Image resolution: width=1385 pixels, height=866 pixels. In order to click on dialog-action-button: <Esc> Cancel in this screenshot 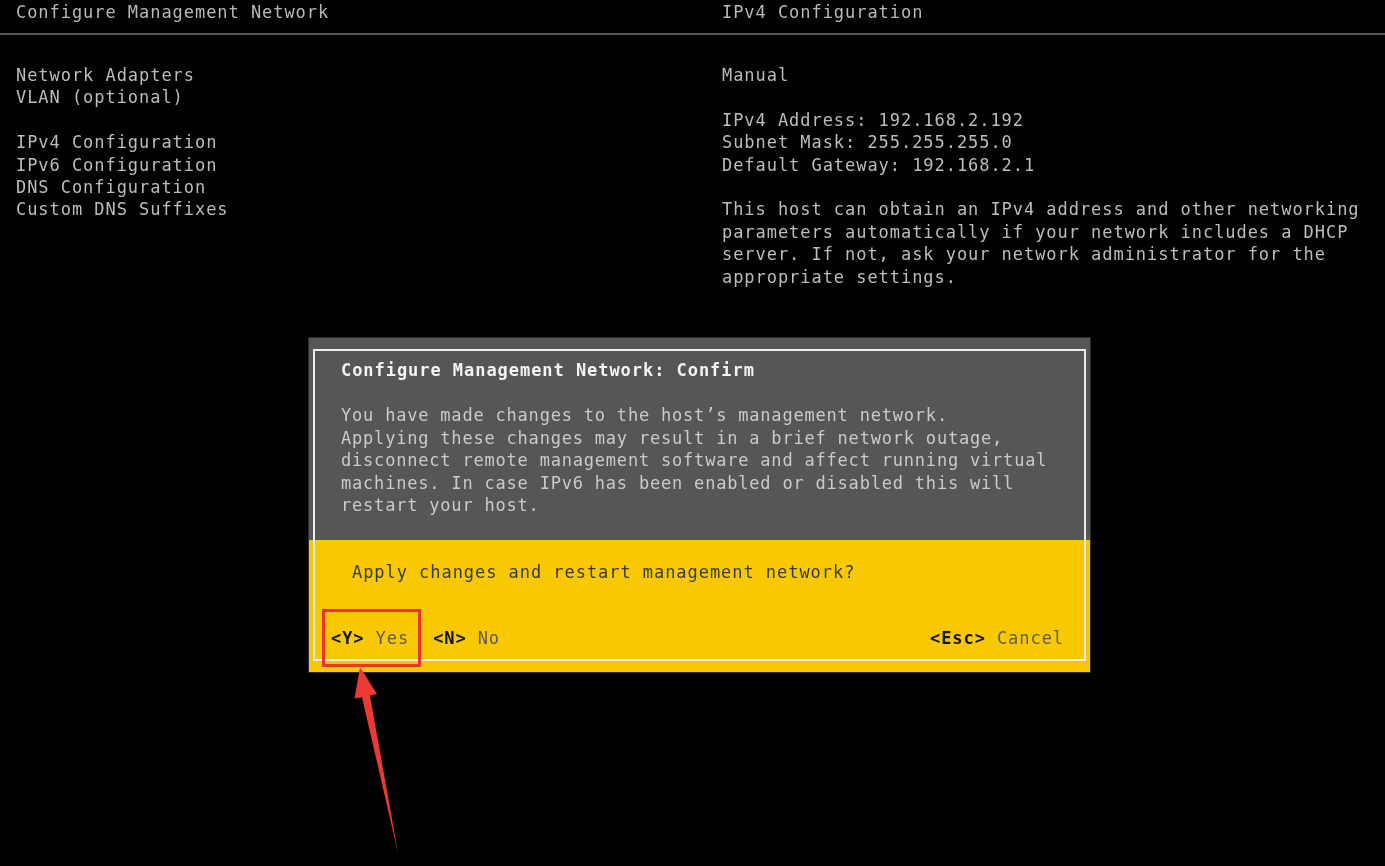, I will do `click(998, 638)`.